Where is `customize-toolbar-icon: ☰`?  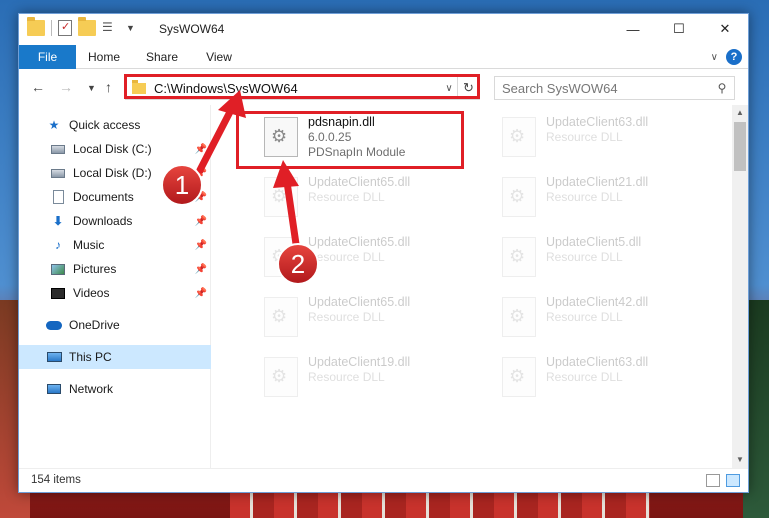
customize-toolbar-icon: ☰ is located at coordinates (111, 28).